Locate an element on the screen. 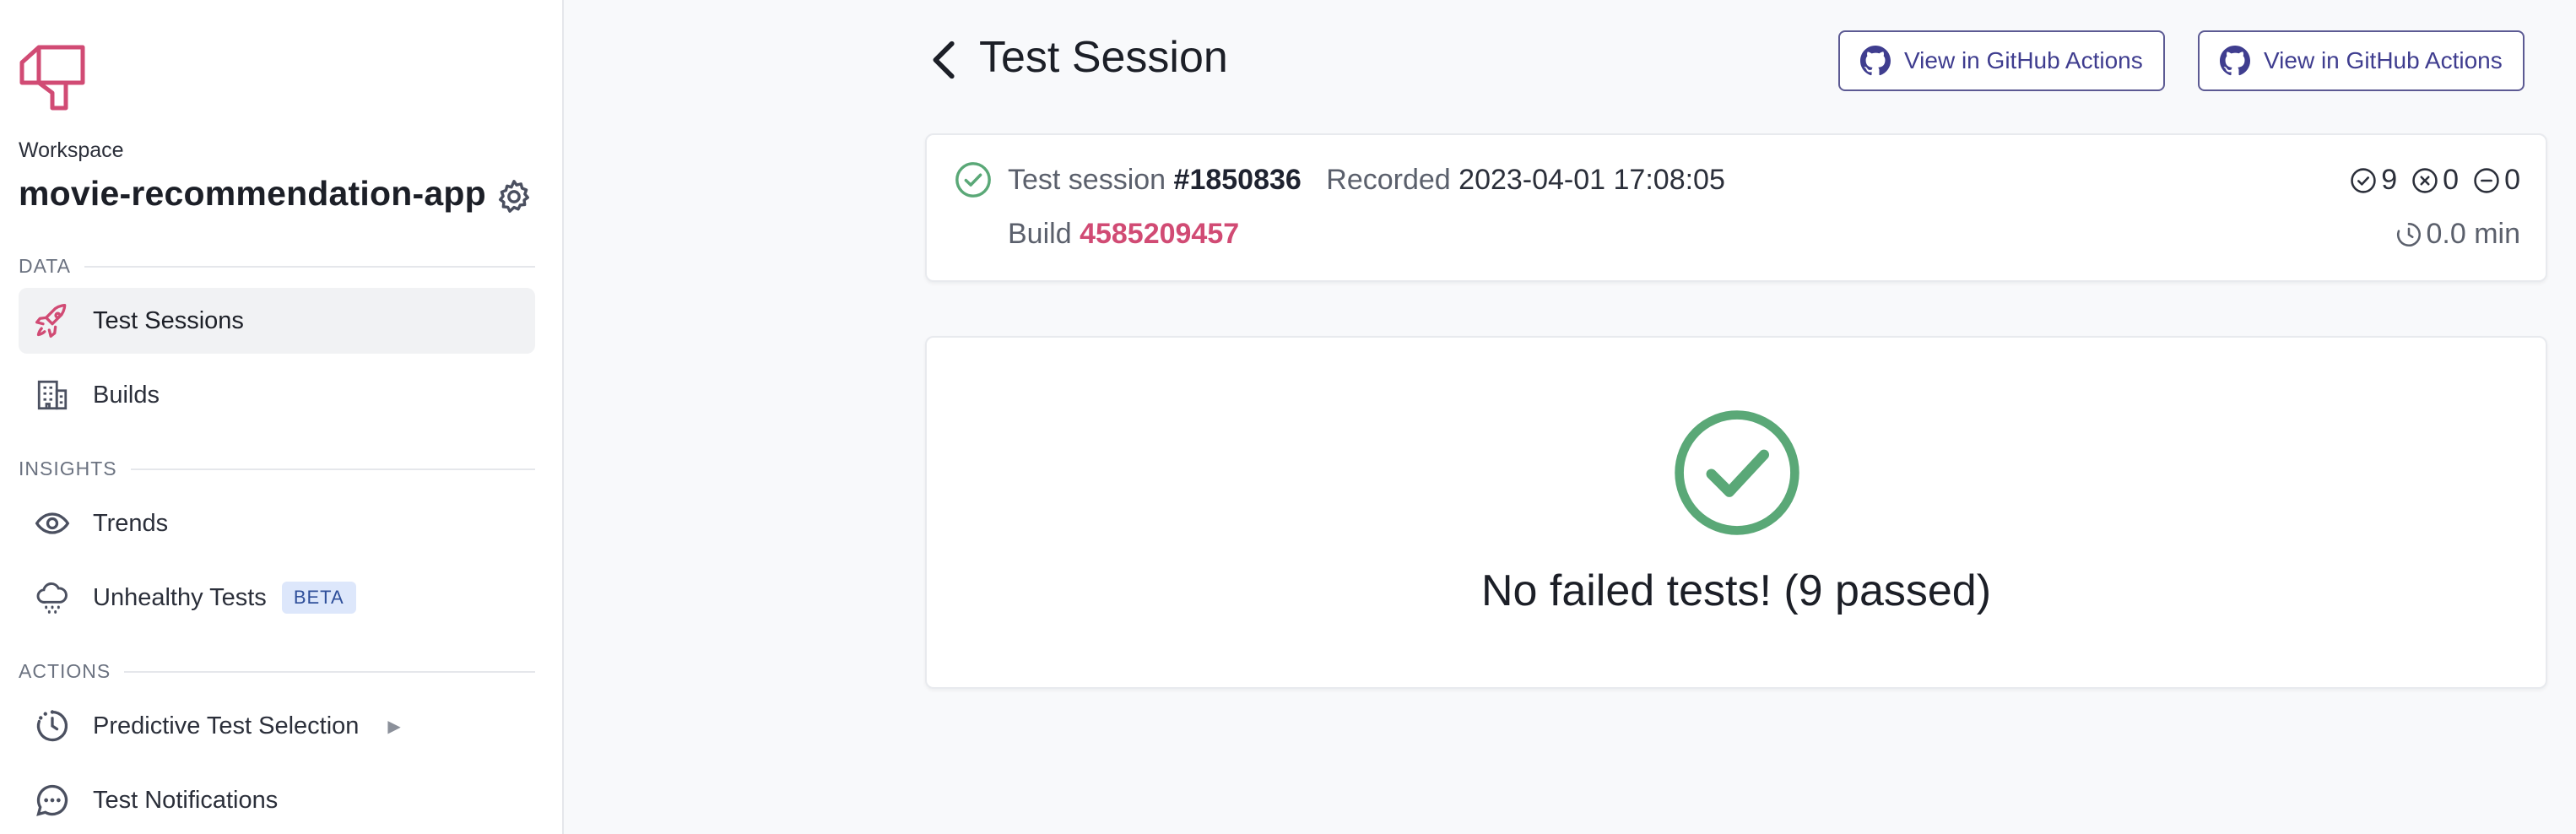  sidebar-item-predictive-test-selection: Predictive Test Selection ▶ is located at coordinates (277, 726).